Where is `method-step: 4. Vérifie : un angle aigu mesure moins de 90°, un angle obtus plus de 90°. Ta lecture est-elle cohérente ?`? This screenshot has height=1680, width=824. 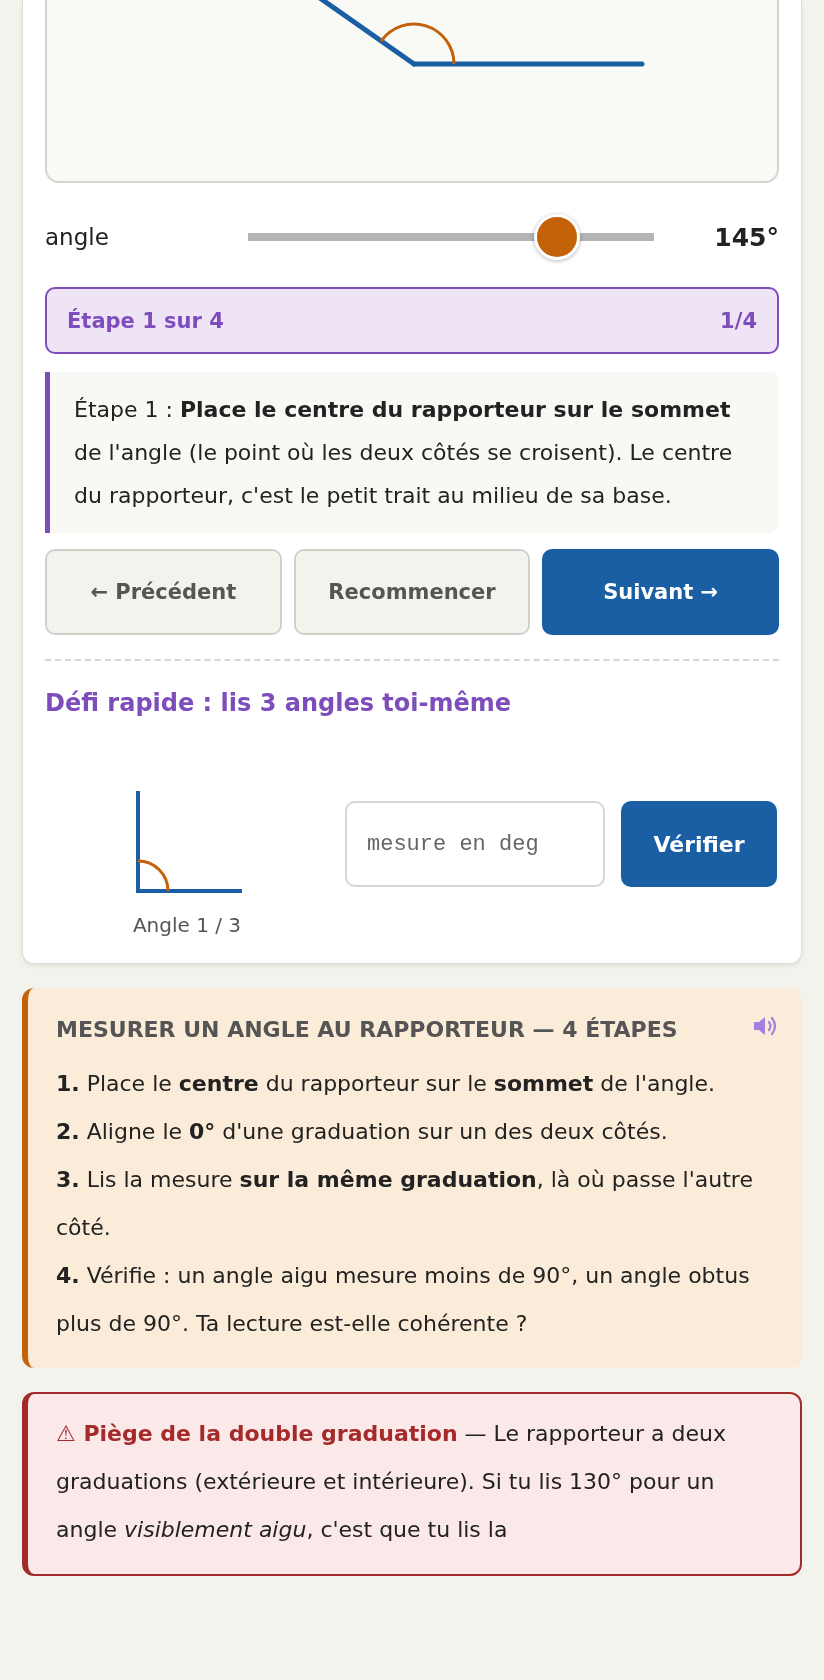
method-step: 4. Vérifie : un angle aigu mesure moins de 90°, un angle obtus plus de 90°. Ta lecture est-elle cohérente ? is located at coordinates (414, 1300).